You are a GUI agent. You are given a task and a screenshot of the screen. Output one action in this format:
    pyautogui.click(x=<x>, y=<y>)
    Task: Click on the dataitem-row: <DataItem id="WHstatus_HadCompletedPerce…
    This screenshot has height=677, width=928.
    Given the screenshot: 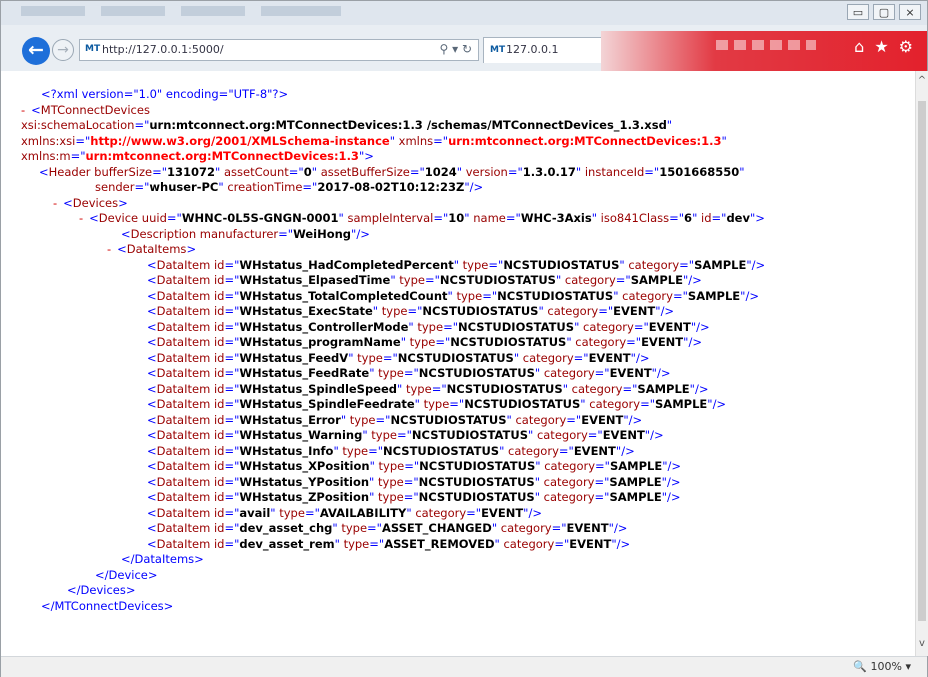 What is the action you would take?
    pyautogui.click(x=456, y=264)
    